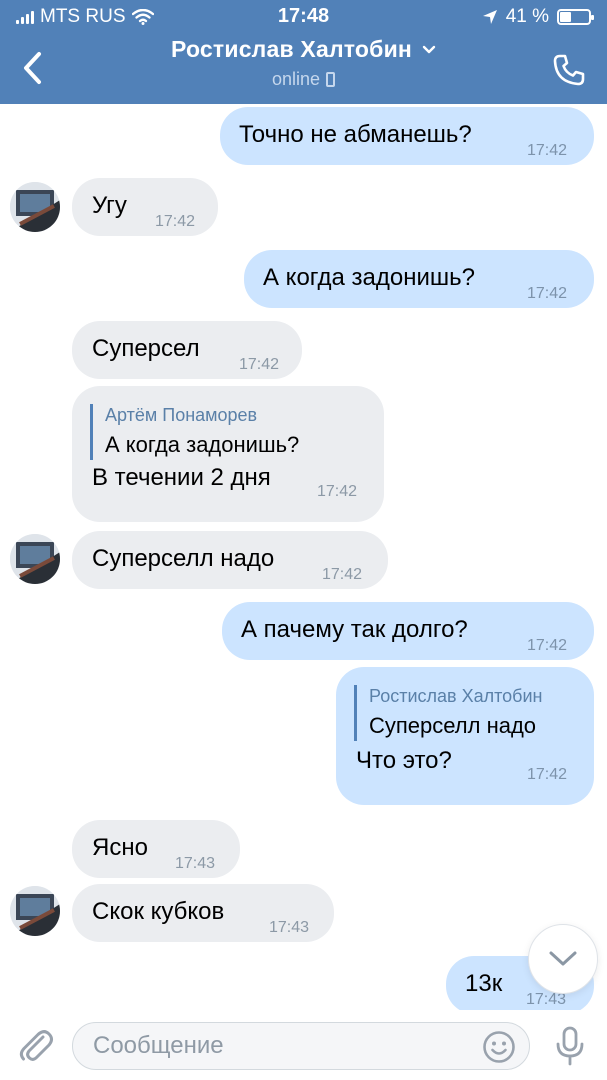 The height and width of the screenshot is (1080, 607). I want to click on incoming-message: Суперсел 17:42, so click(187, 350).